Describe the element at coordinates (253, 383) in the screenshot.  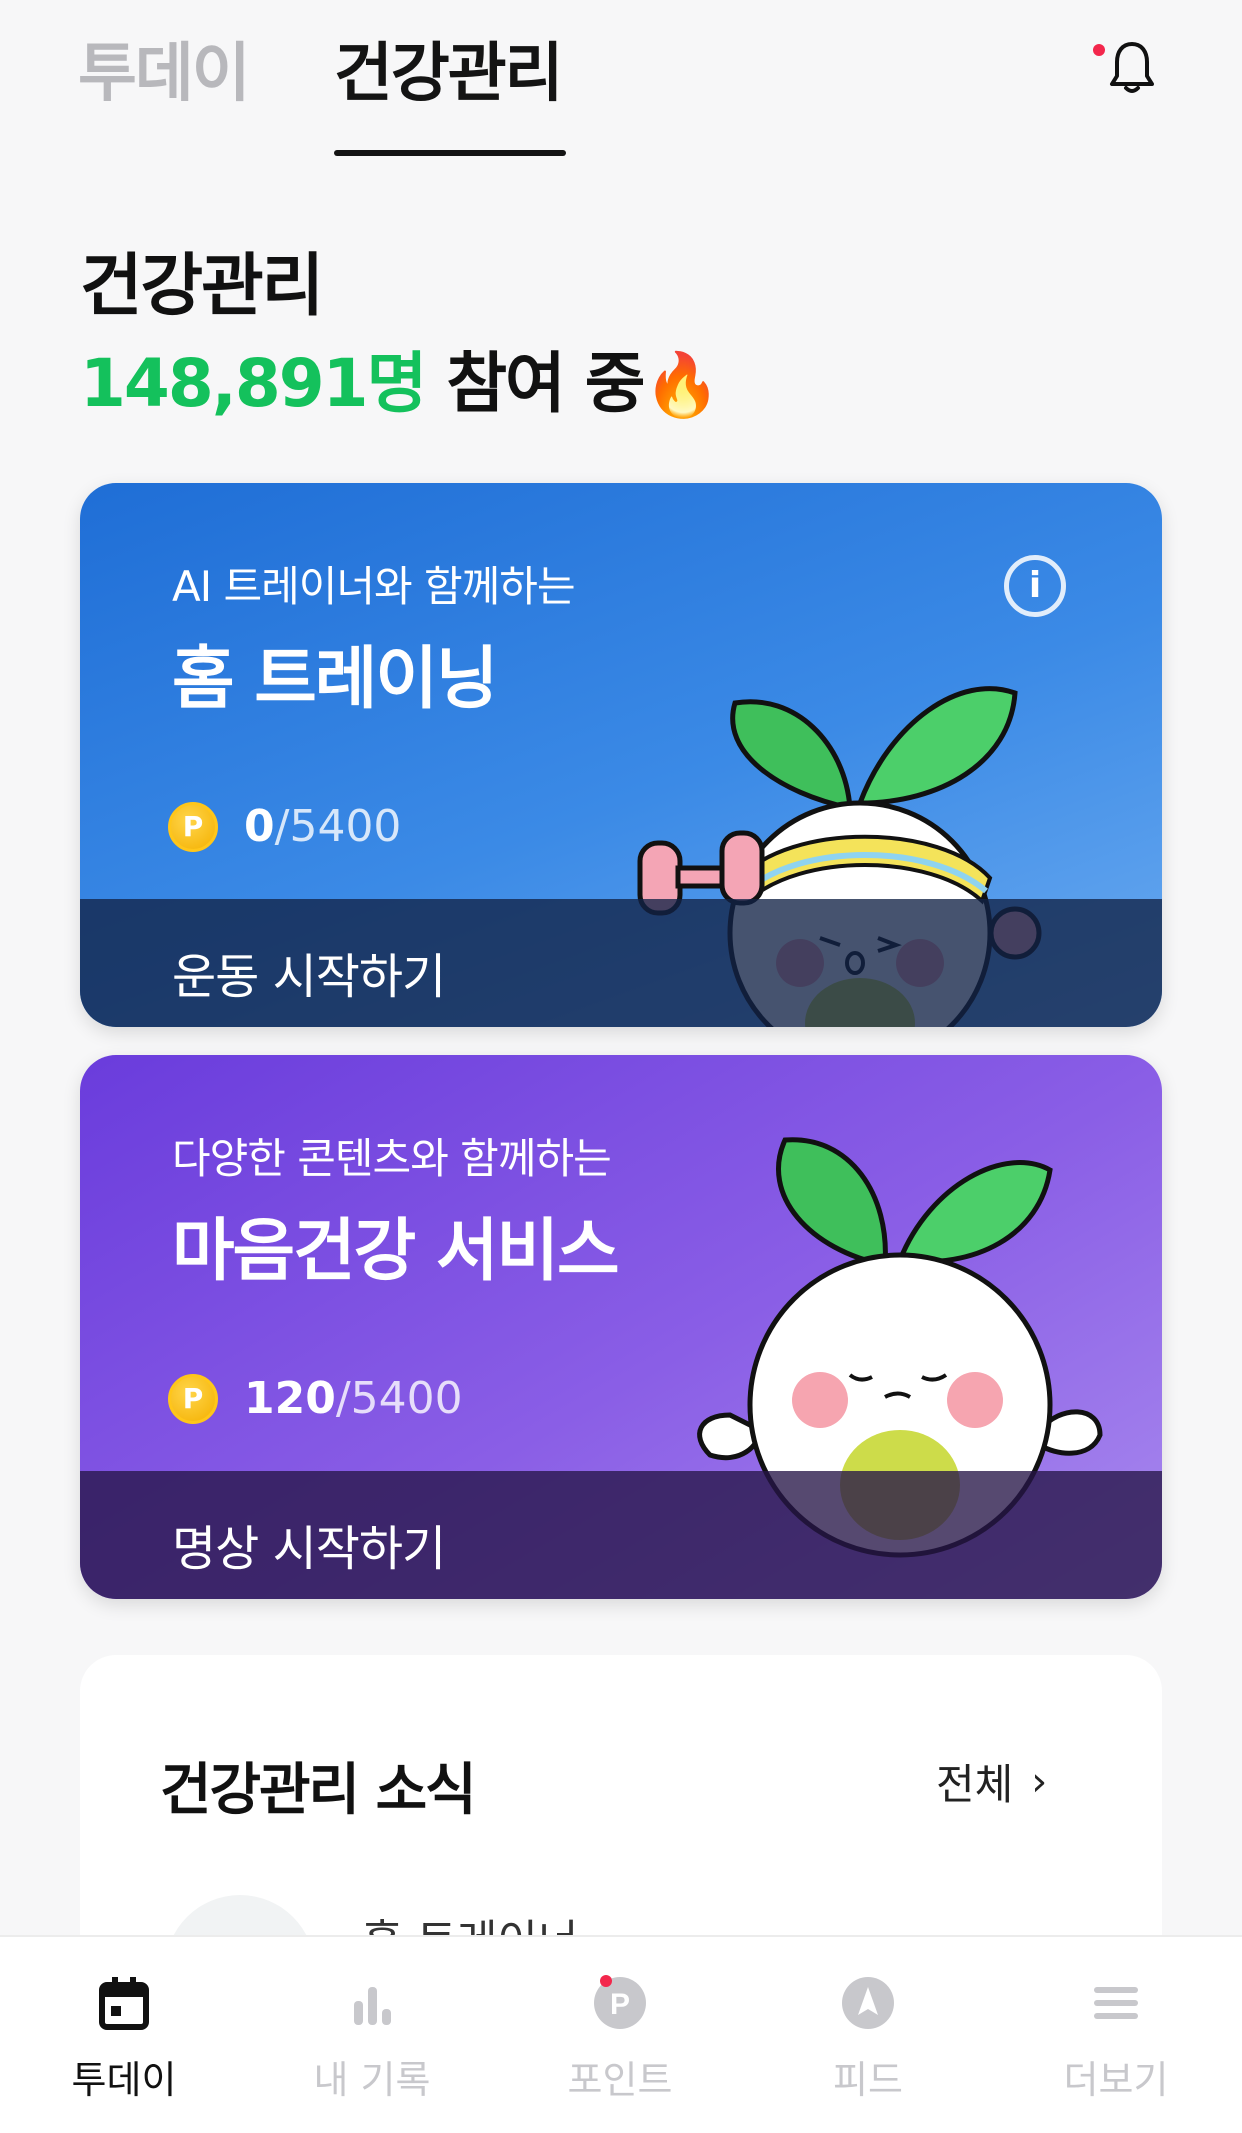
I see `participants-count: 148,891명` at that location.